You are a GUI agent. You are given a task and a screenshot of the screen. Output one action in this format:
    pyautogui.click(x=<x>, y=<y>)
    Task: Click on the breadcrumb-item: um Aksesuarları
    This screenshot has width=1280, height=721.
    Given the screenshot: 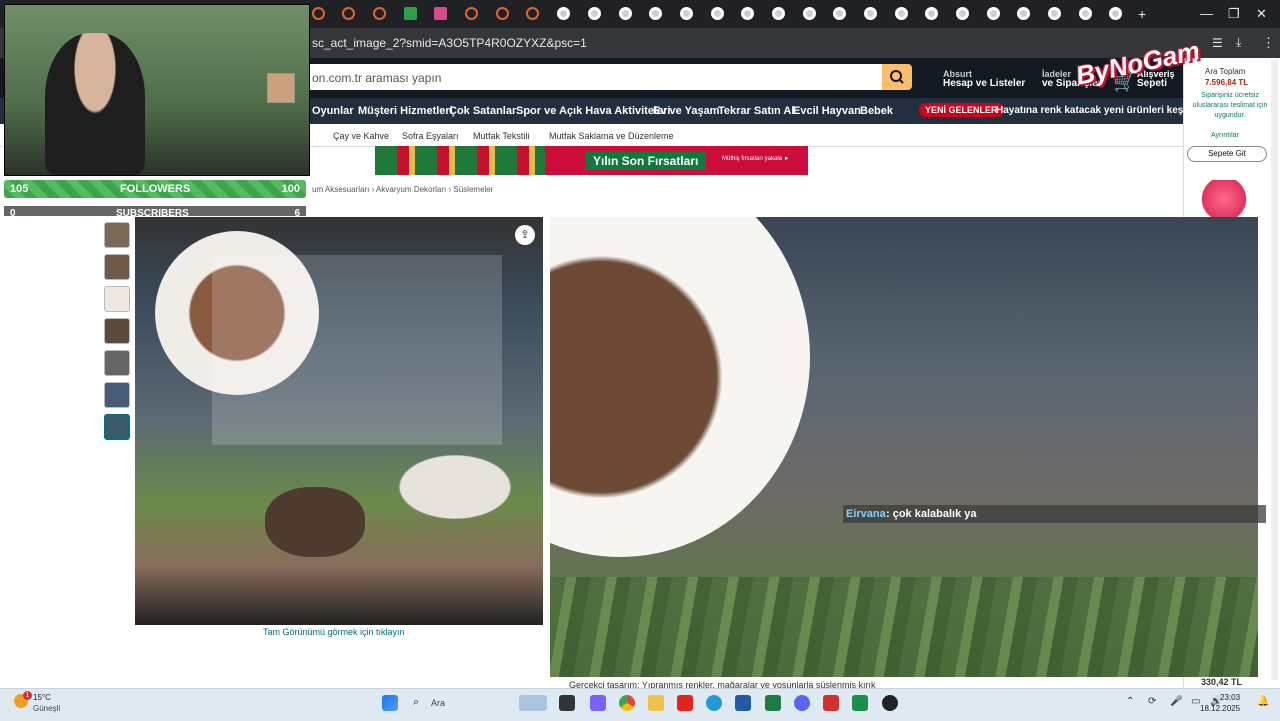 What is the action you would take?
    pyautogui.click(x=340, y=189)
    